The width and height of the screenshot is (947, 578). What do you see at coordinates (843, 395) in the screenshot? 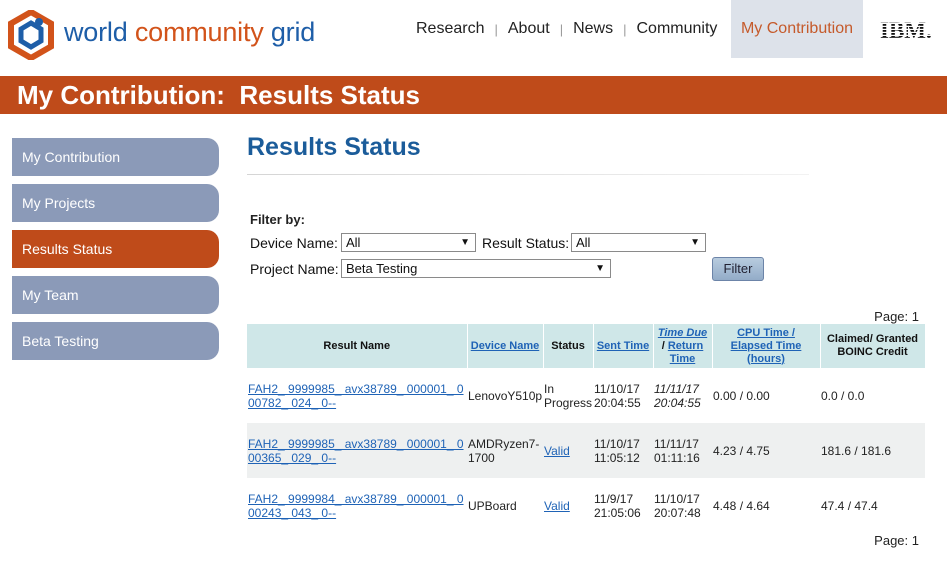
I see `credit-cell: 0.0 / 0.0` at bounding box center [843, 395].